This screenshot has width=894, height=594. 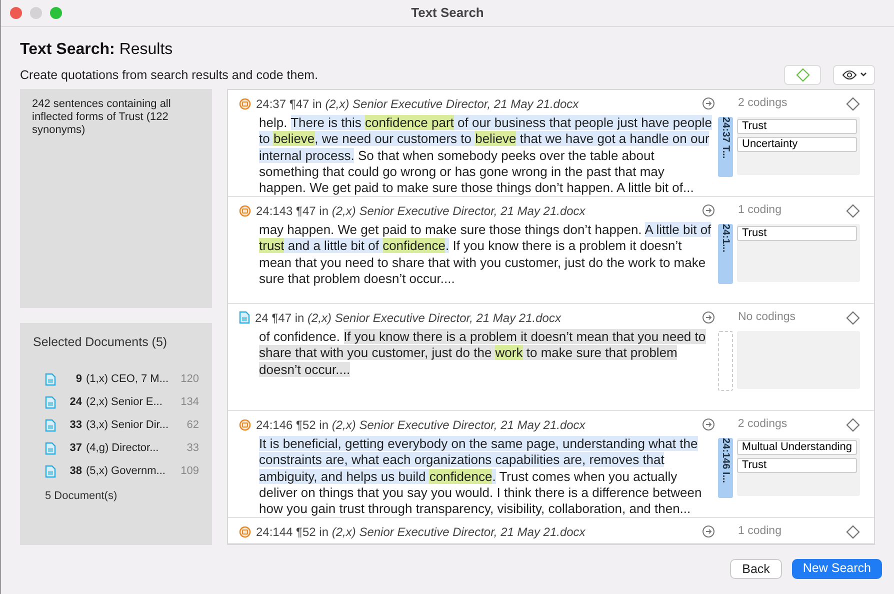 I want to click on document-item: 37 (4,g) Director... 33, so click(x=122, y=448).